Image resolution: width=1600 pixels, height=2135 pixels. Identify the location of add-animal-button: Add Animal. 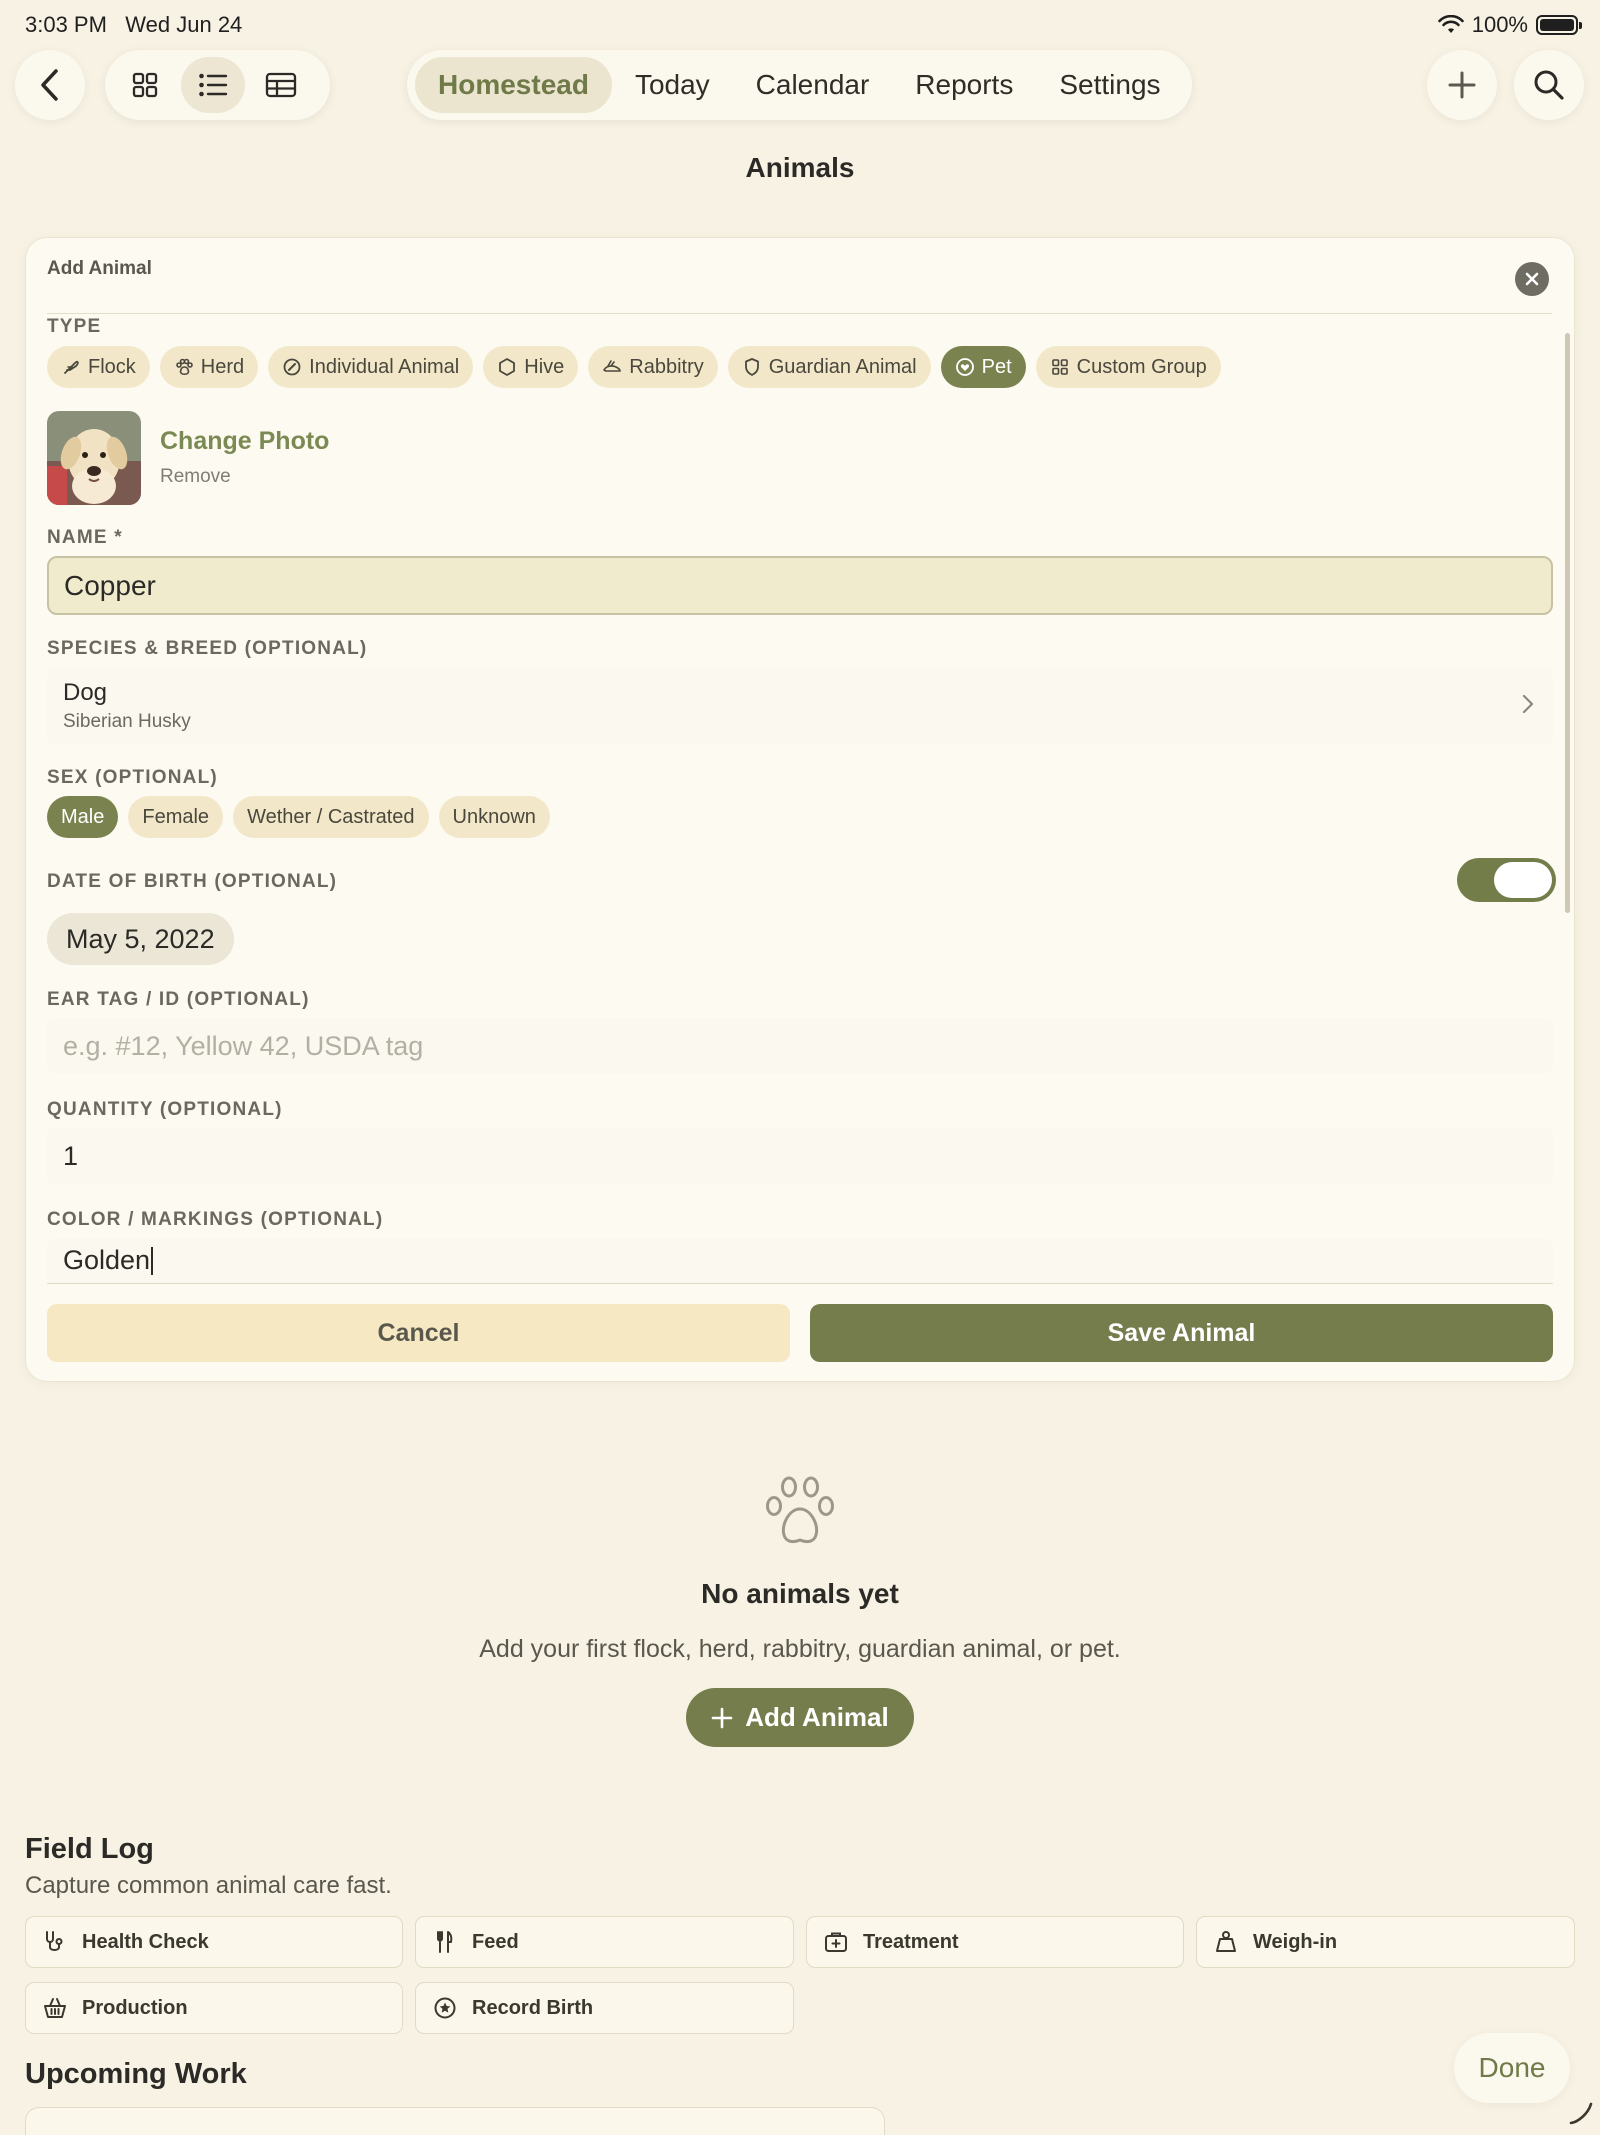
(800, 1717).